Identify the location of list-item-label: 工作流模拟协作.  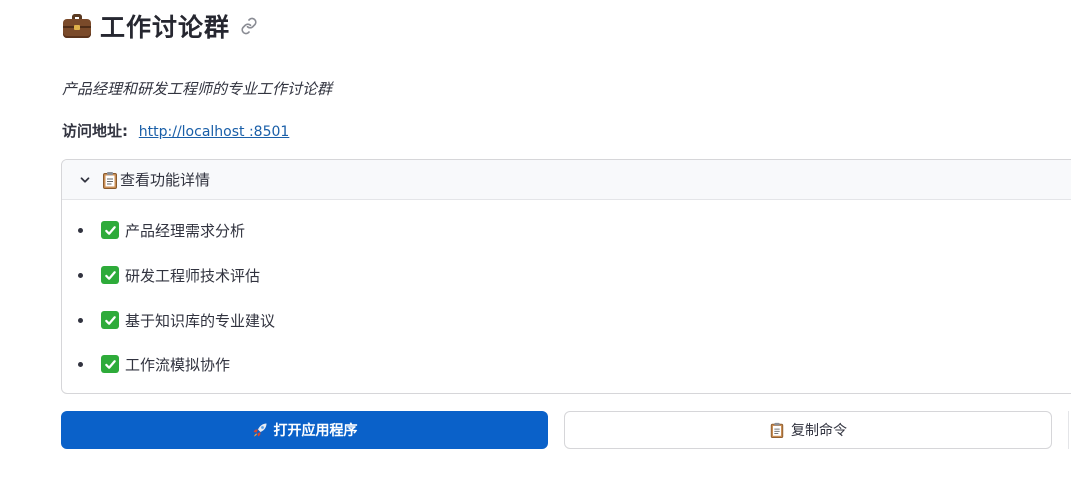
(178, 364).